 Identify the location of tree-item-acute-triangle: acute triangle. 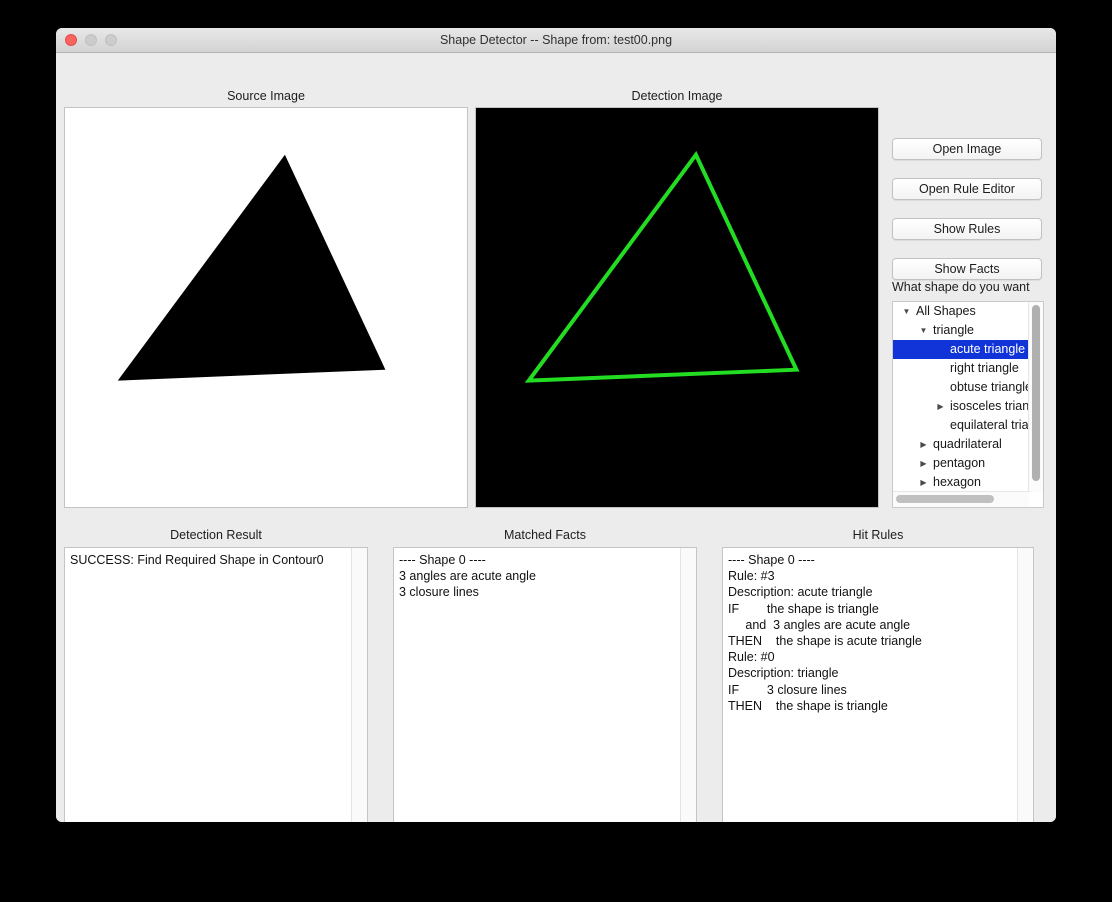
(961, 349).